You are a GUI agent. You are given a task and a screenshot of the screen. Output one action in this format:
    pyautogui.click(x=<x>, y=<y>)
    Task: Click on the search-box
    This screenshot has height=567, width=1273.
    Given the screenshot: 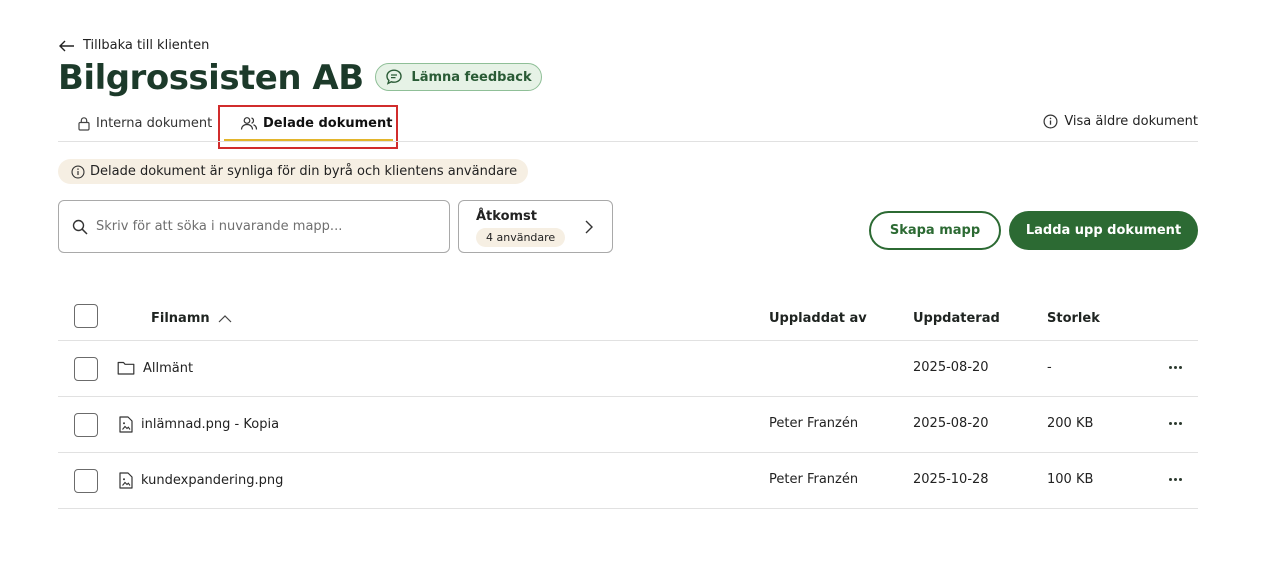 What is the action you would take?
    pyautogui.click(x=254, y=226)
    